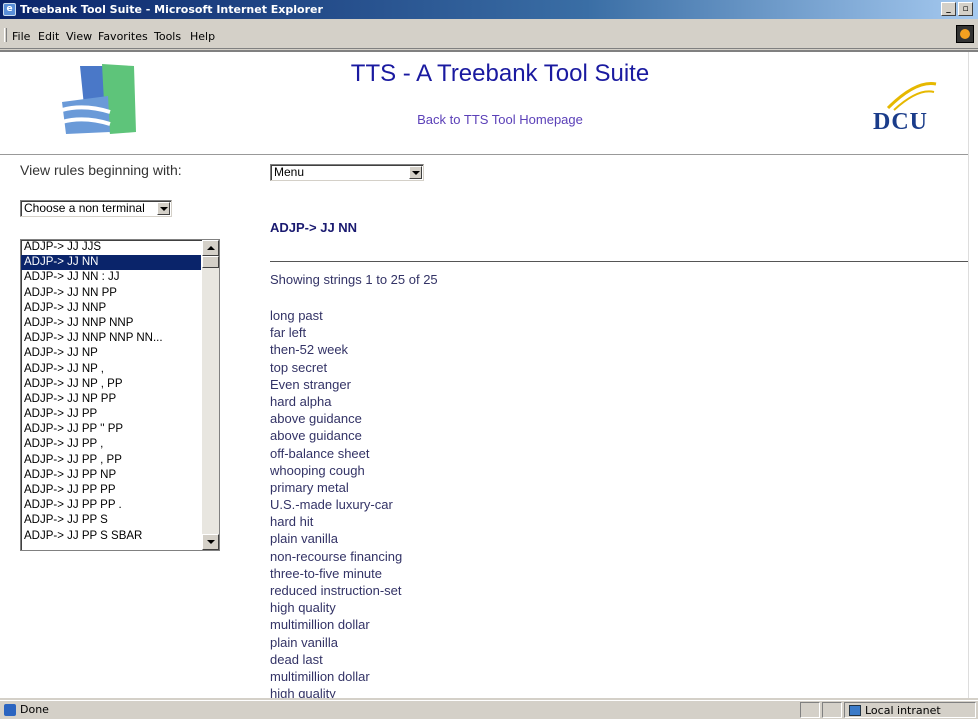 The image size is (978, 719). I want to click on menu-select-value: Menu, so click(289, 172).